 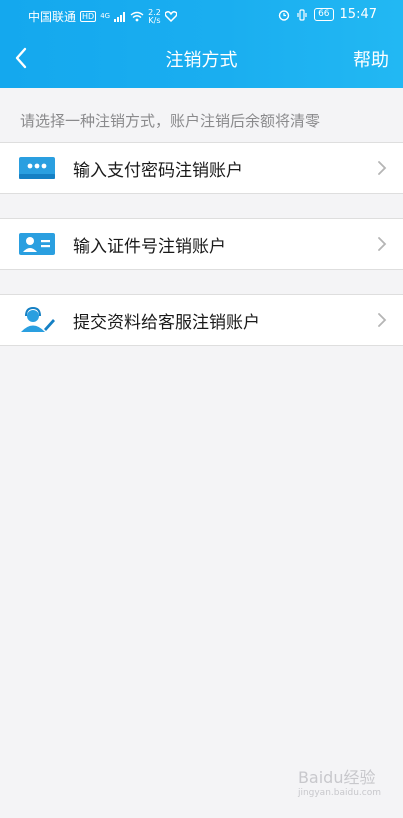 I want to click on back-button, so click(x=21, y=58).